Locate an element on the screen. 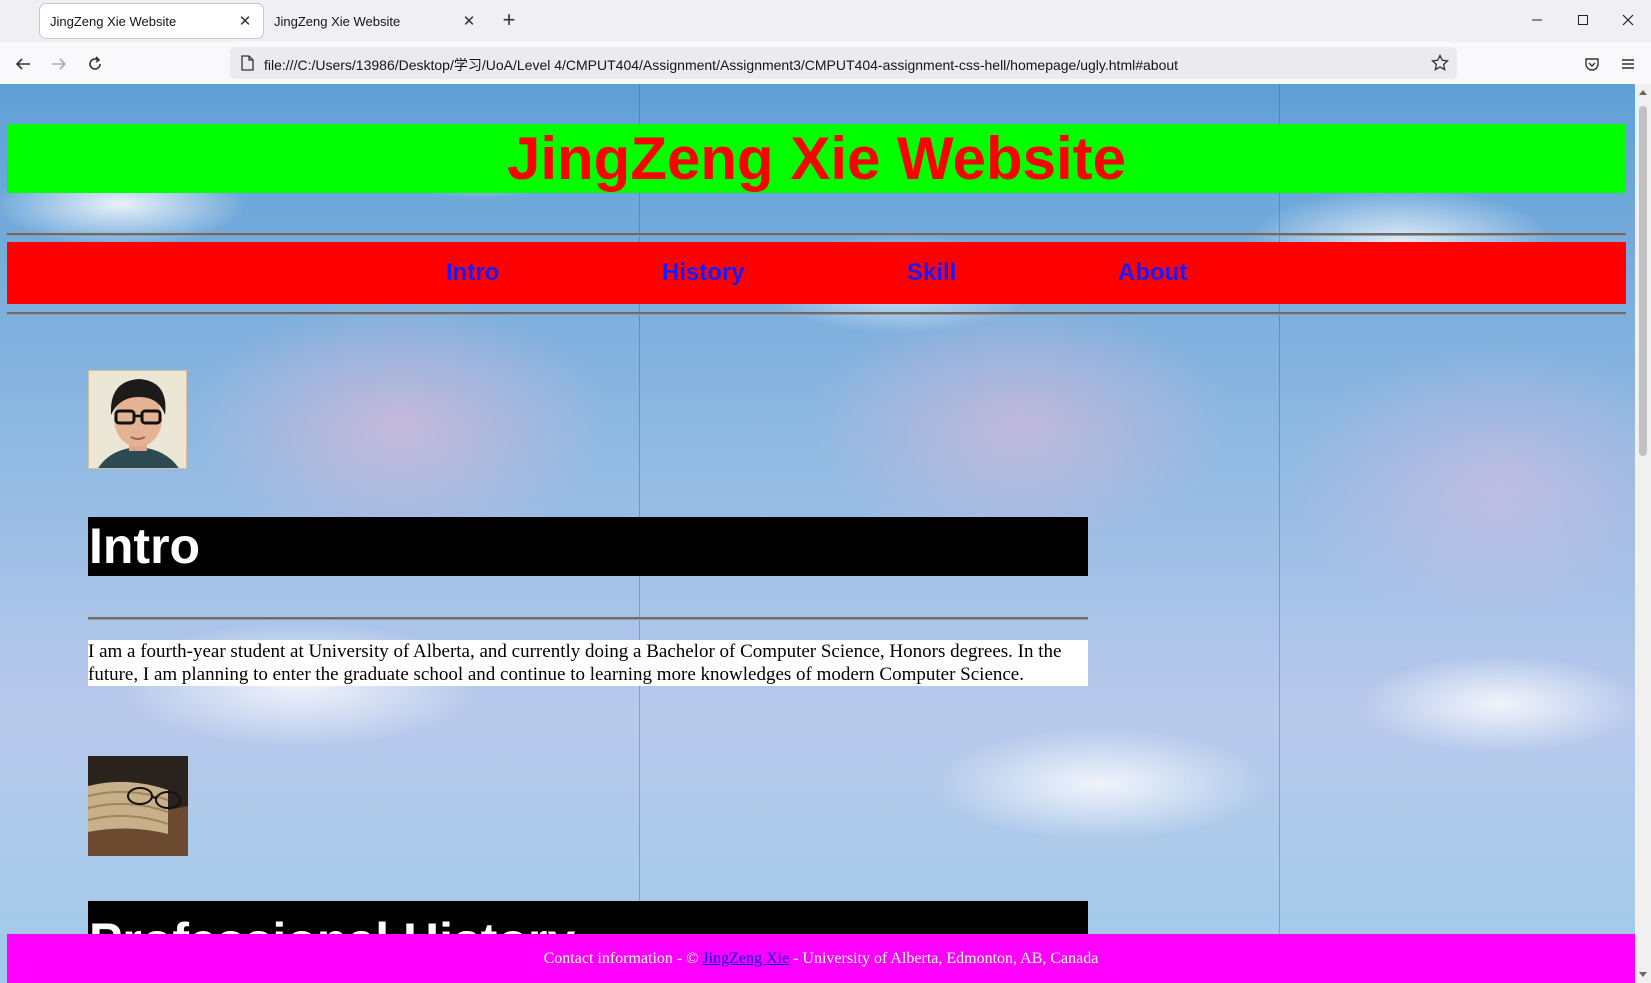 The image size is (1651, 983). close-window-icon is located at coordinates (1628, 20).